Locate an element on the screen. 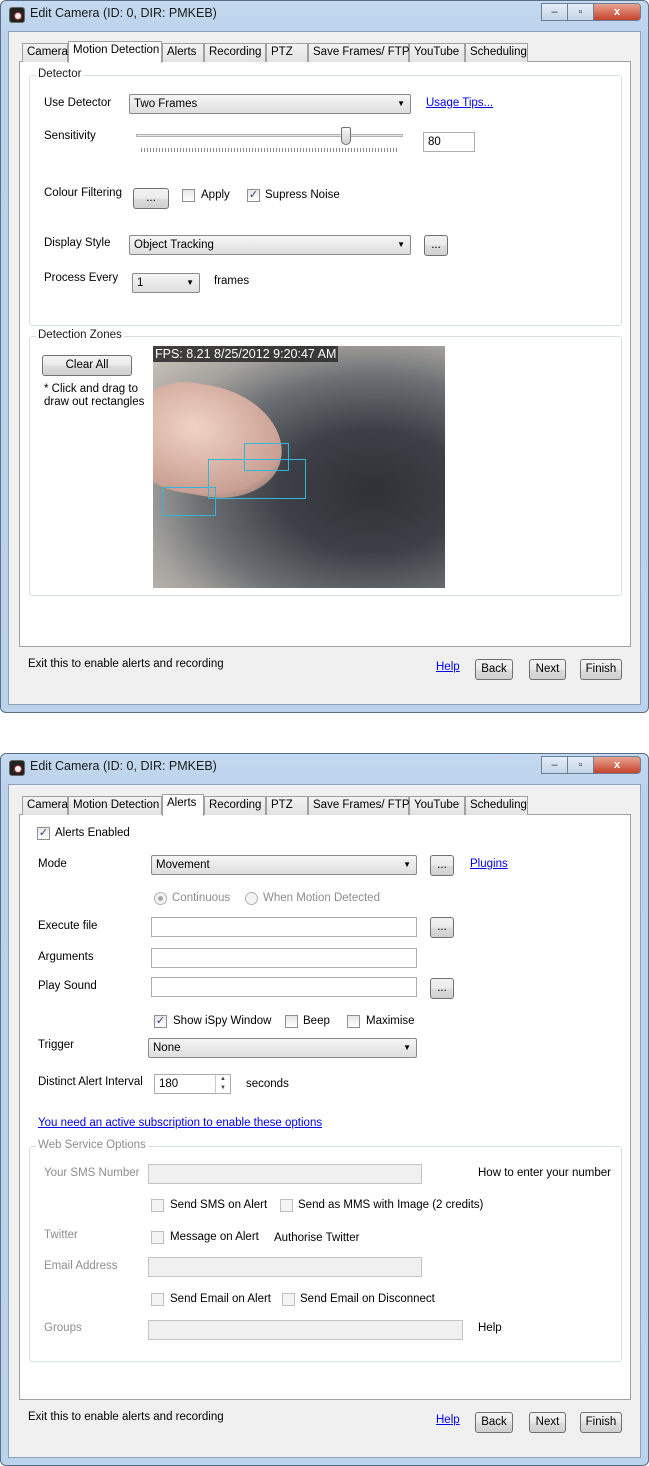 Image resolution: width=649 pixels, height=1466 pixels. mode-select: Movement ▼ is located at coordinates (284, 865).